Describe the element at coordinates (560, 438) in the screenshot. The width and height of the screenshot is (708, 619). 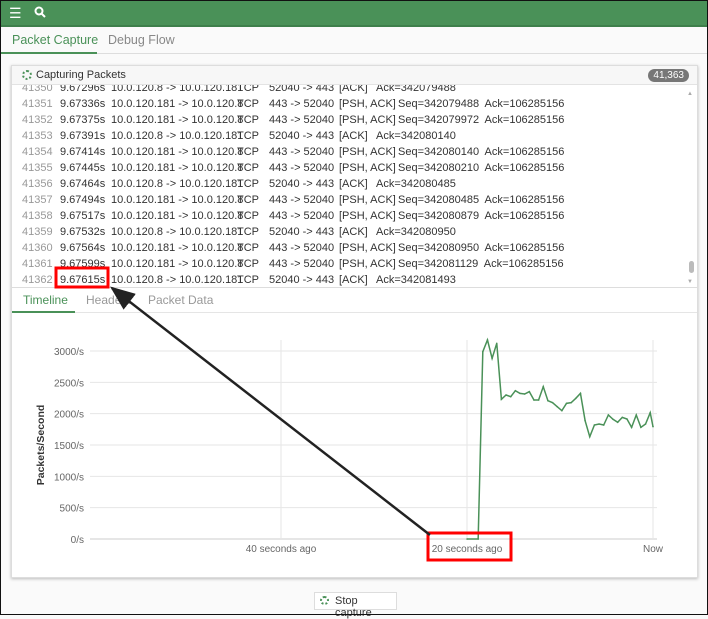
I see `series-line` at that location.